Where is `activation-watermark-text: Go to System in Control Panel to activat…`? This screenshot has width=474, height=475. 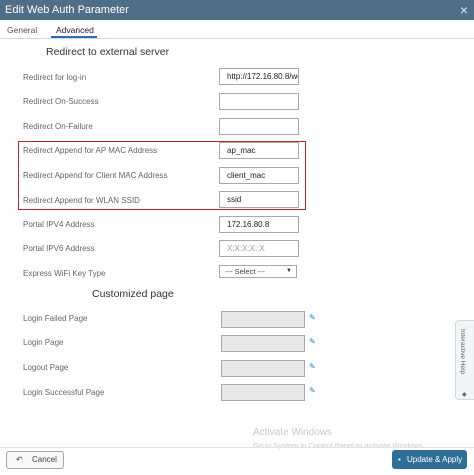
activation-watermark-text: Go to System in Control Panel to activat… is located at coordinates (339, 445).